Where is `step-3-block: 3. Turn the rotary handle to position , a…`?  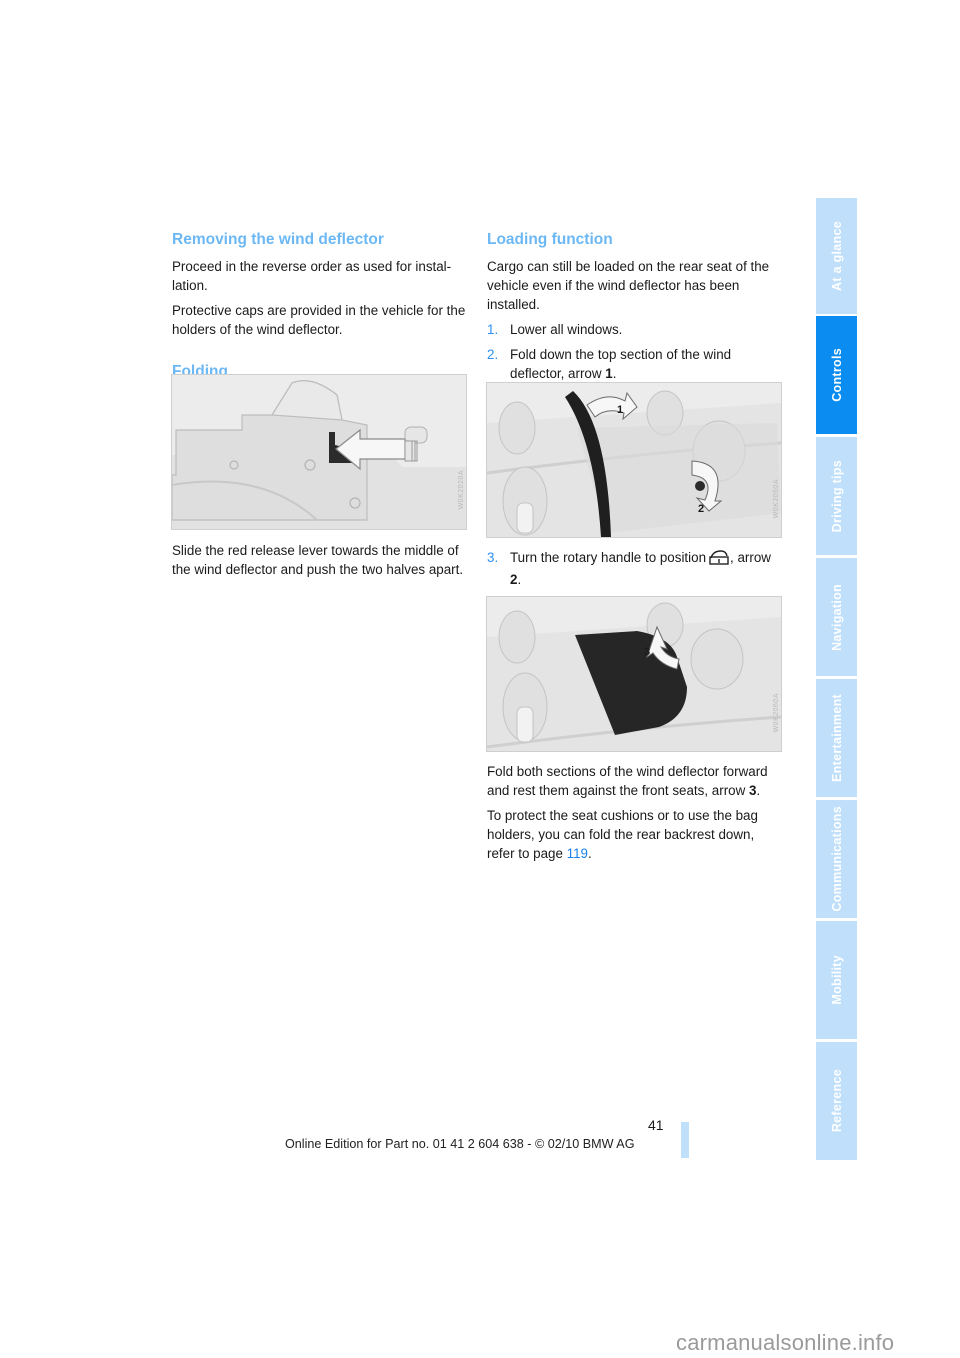 step-3-block: 3. Turn the rotary handle to position , a… is located at coordinates (635, 568).